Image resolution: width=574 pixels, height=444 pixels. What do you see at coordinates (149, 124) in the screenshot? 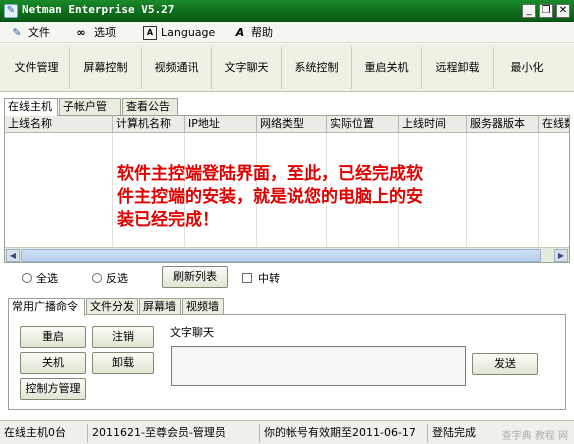
I see `column-header: 计算机名称` at bounding box center [149, 124].